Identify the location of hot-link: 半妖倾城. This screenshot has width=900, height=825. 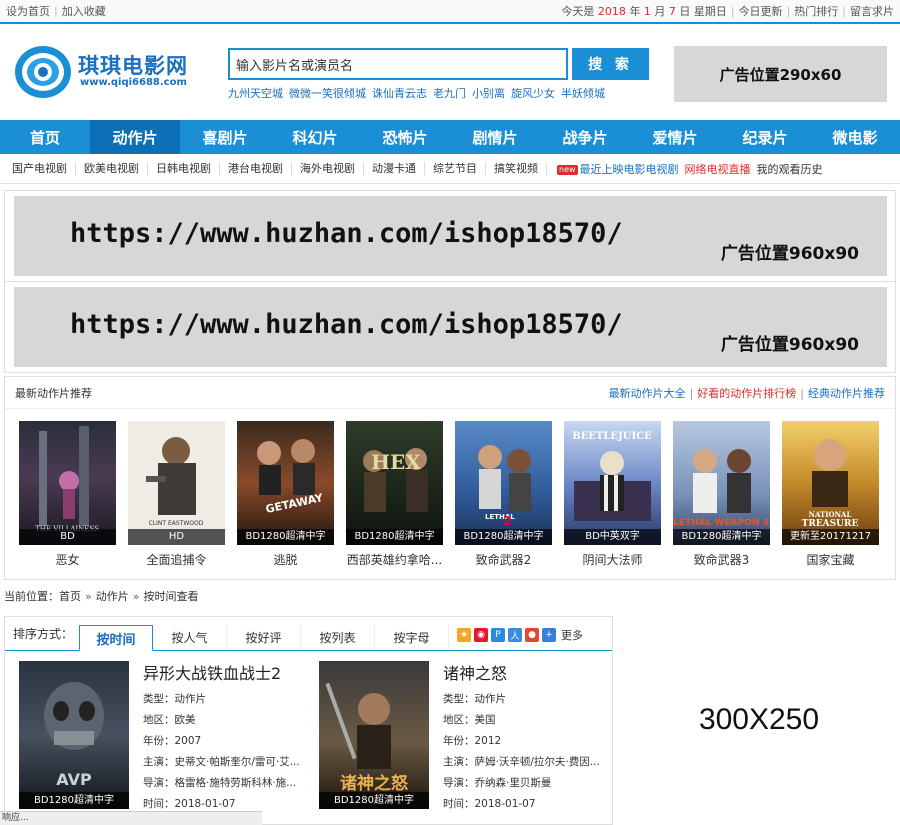
(583, 93).